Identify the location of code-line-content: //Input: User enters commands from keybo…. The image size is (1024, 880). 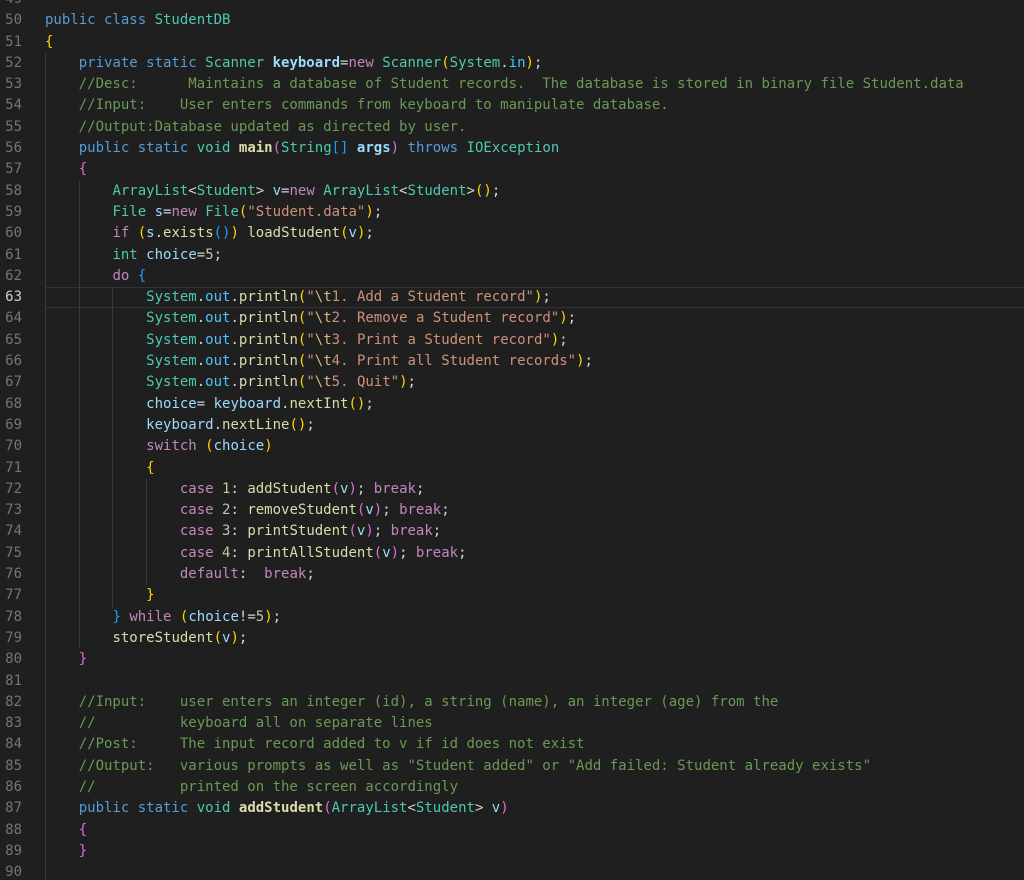
(534, 106).